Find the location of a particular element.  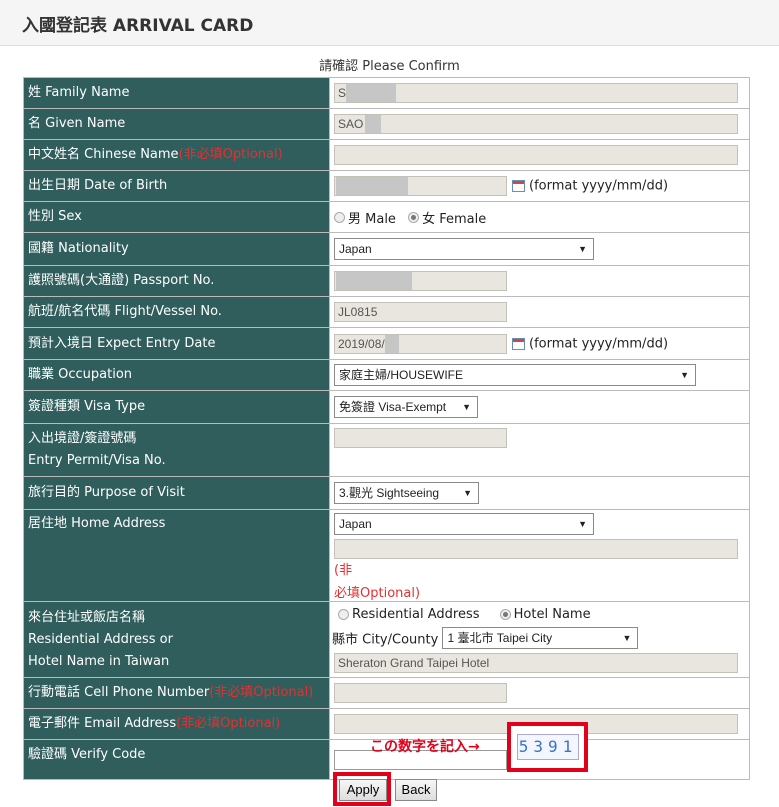

verify-hint: この数字を記入→ is located at coordinates (425, 747).